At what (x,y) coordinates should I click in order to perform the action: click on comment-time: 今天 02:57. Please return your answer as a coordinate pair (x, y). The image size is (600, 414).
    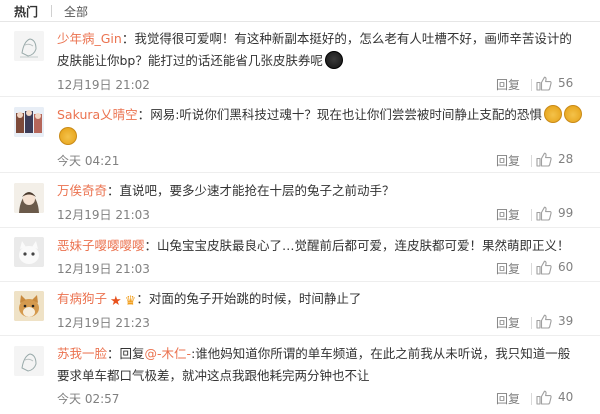
    Looking at the image, I should click on (88, 399).